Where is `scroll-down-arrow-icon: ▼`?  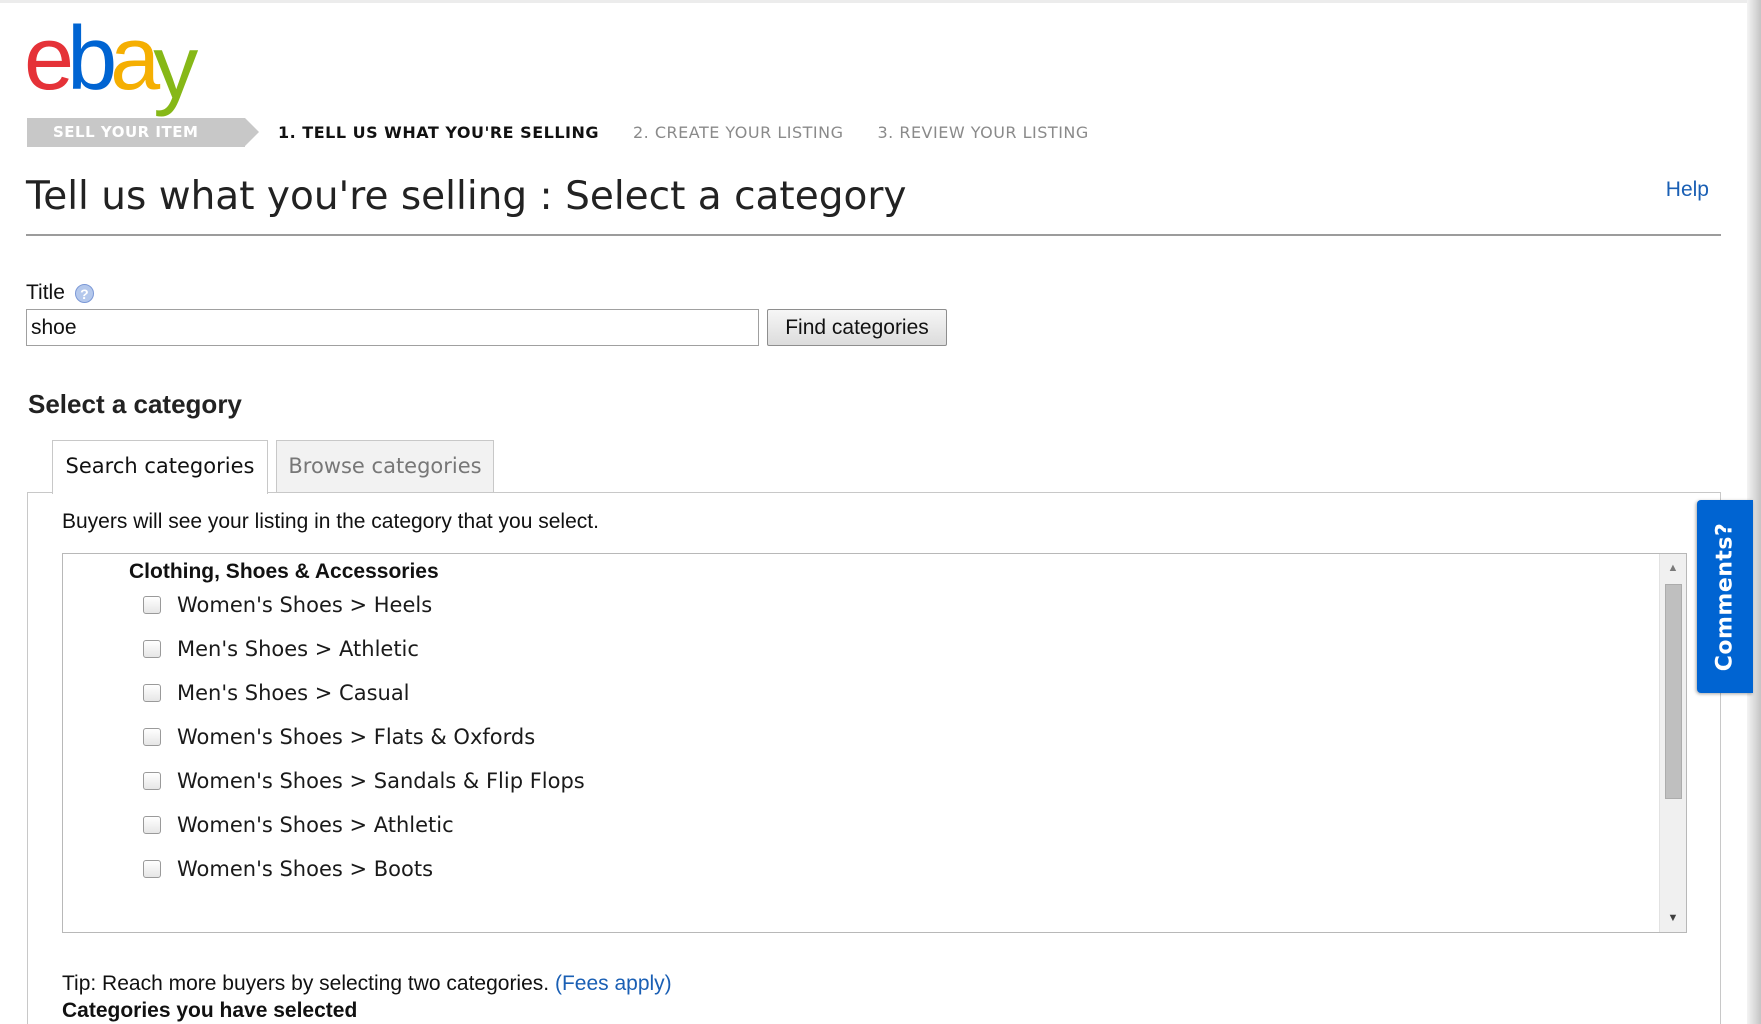 scroll-down-arrow-icon: ▼ is located at coordinates (1673, 918).